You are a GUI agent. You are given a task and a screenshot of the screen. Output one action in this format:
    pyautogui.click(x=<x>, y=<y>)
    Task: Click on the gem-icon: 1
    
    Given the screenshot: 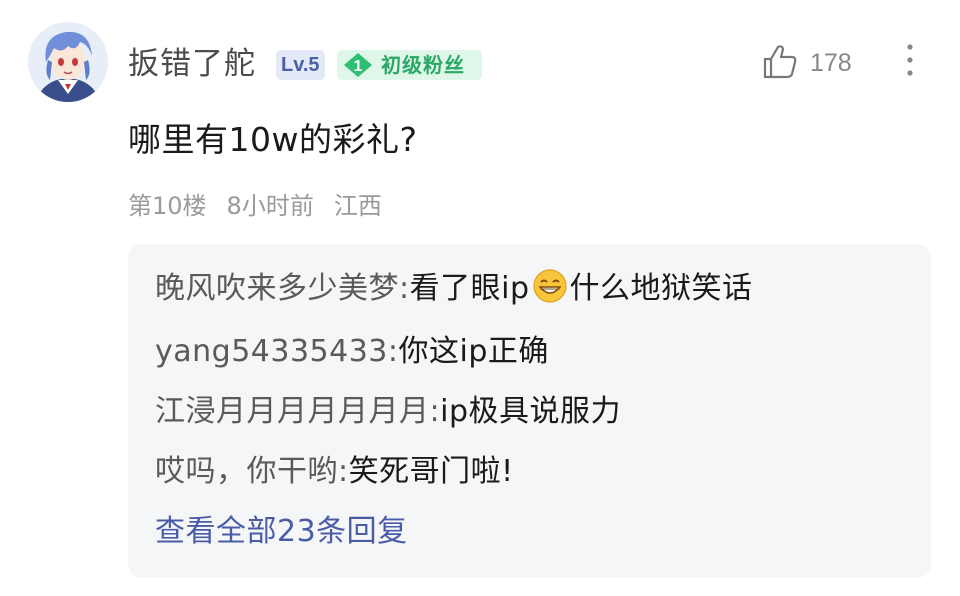 What is the action you would take?
    pyautogui.click(x=358, y=65)
    